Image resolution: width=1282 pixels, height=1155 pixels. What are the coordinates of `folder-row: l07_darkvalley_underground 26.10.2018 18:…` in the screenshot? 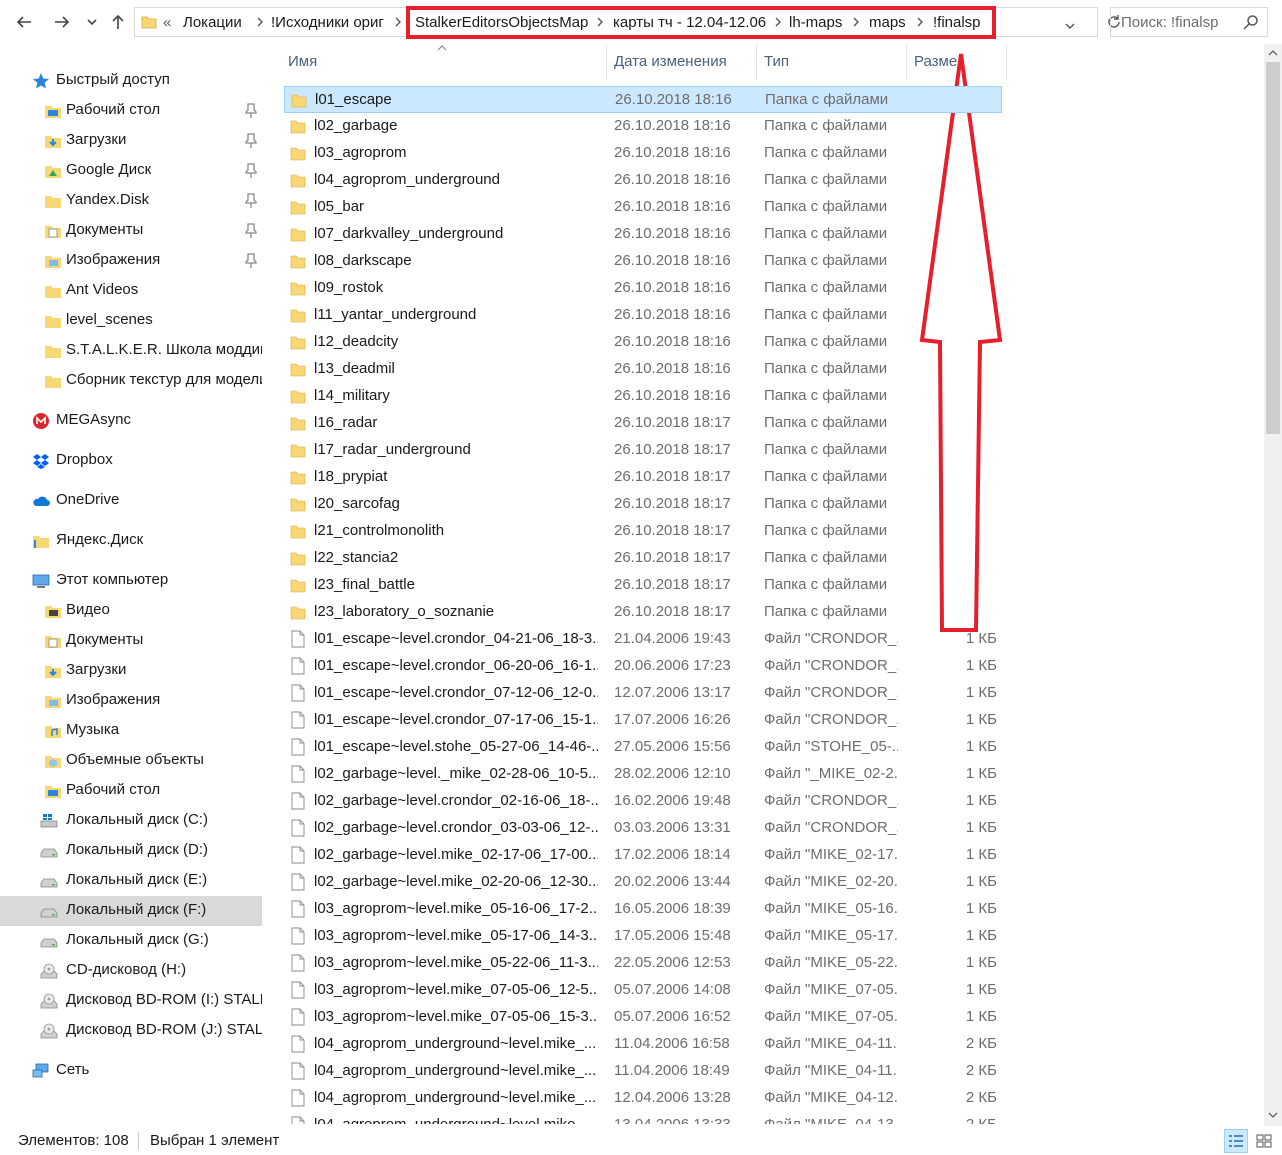 It's located at (643, 234).